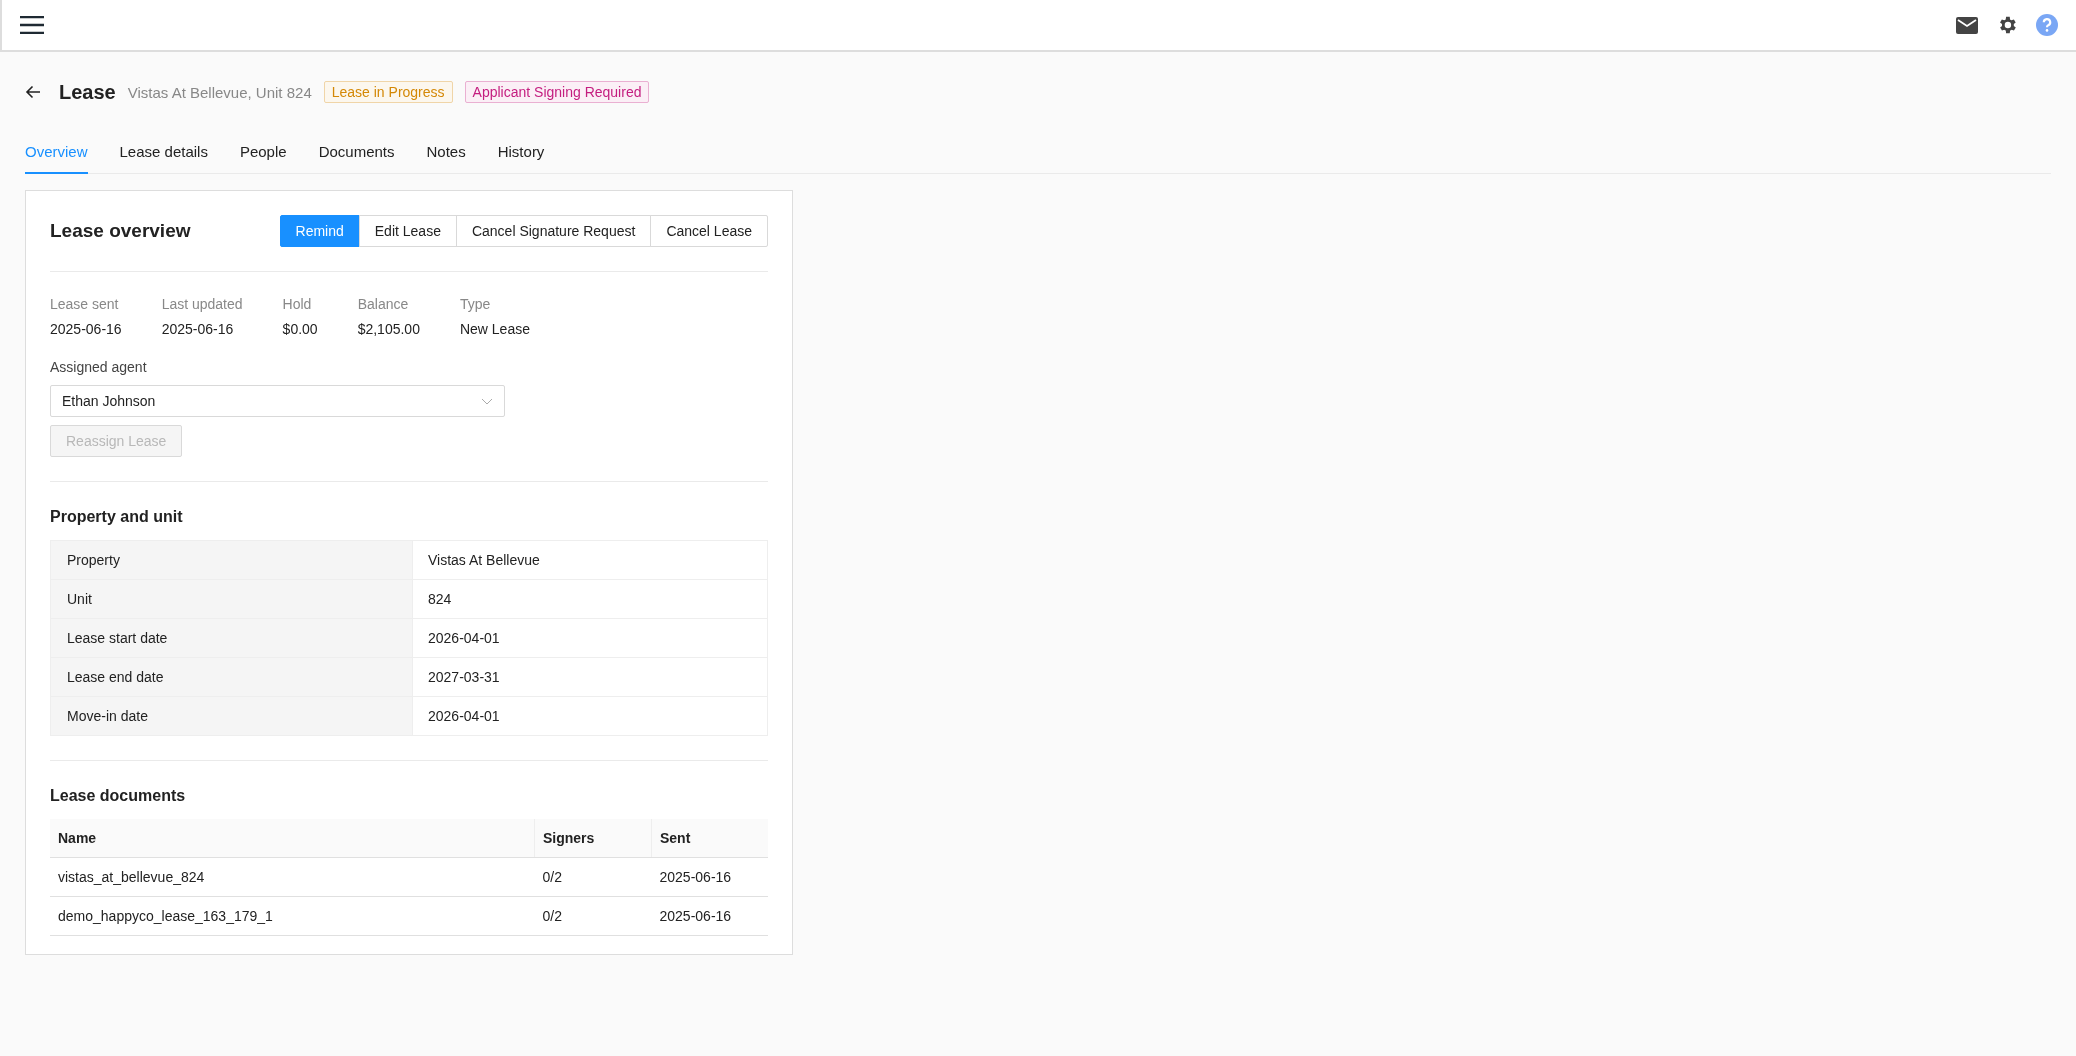 The height and width of the screenshot is (1056, 2076). Describe the element at coordinates (590, 677) in the screenshot. I see `table-cell: 2027-03-31` at that location.